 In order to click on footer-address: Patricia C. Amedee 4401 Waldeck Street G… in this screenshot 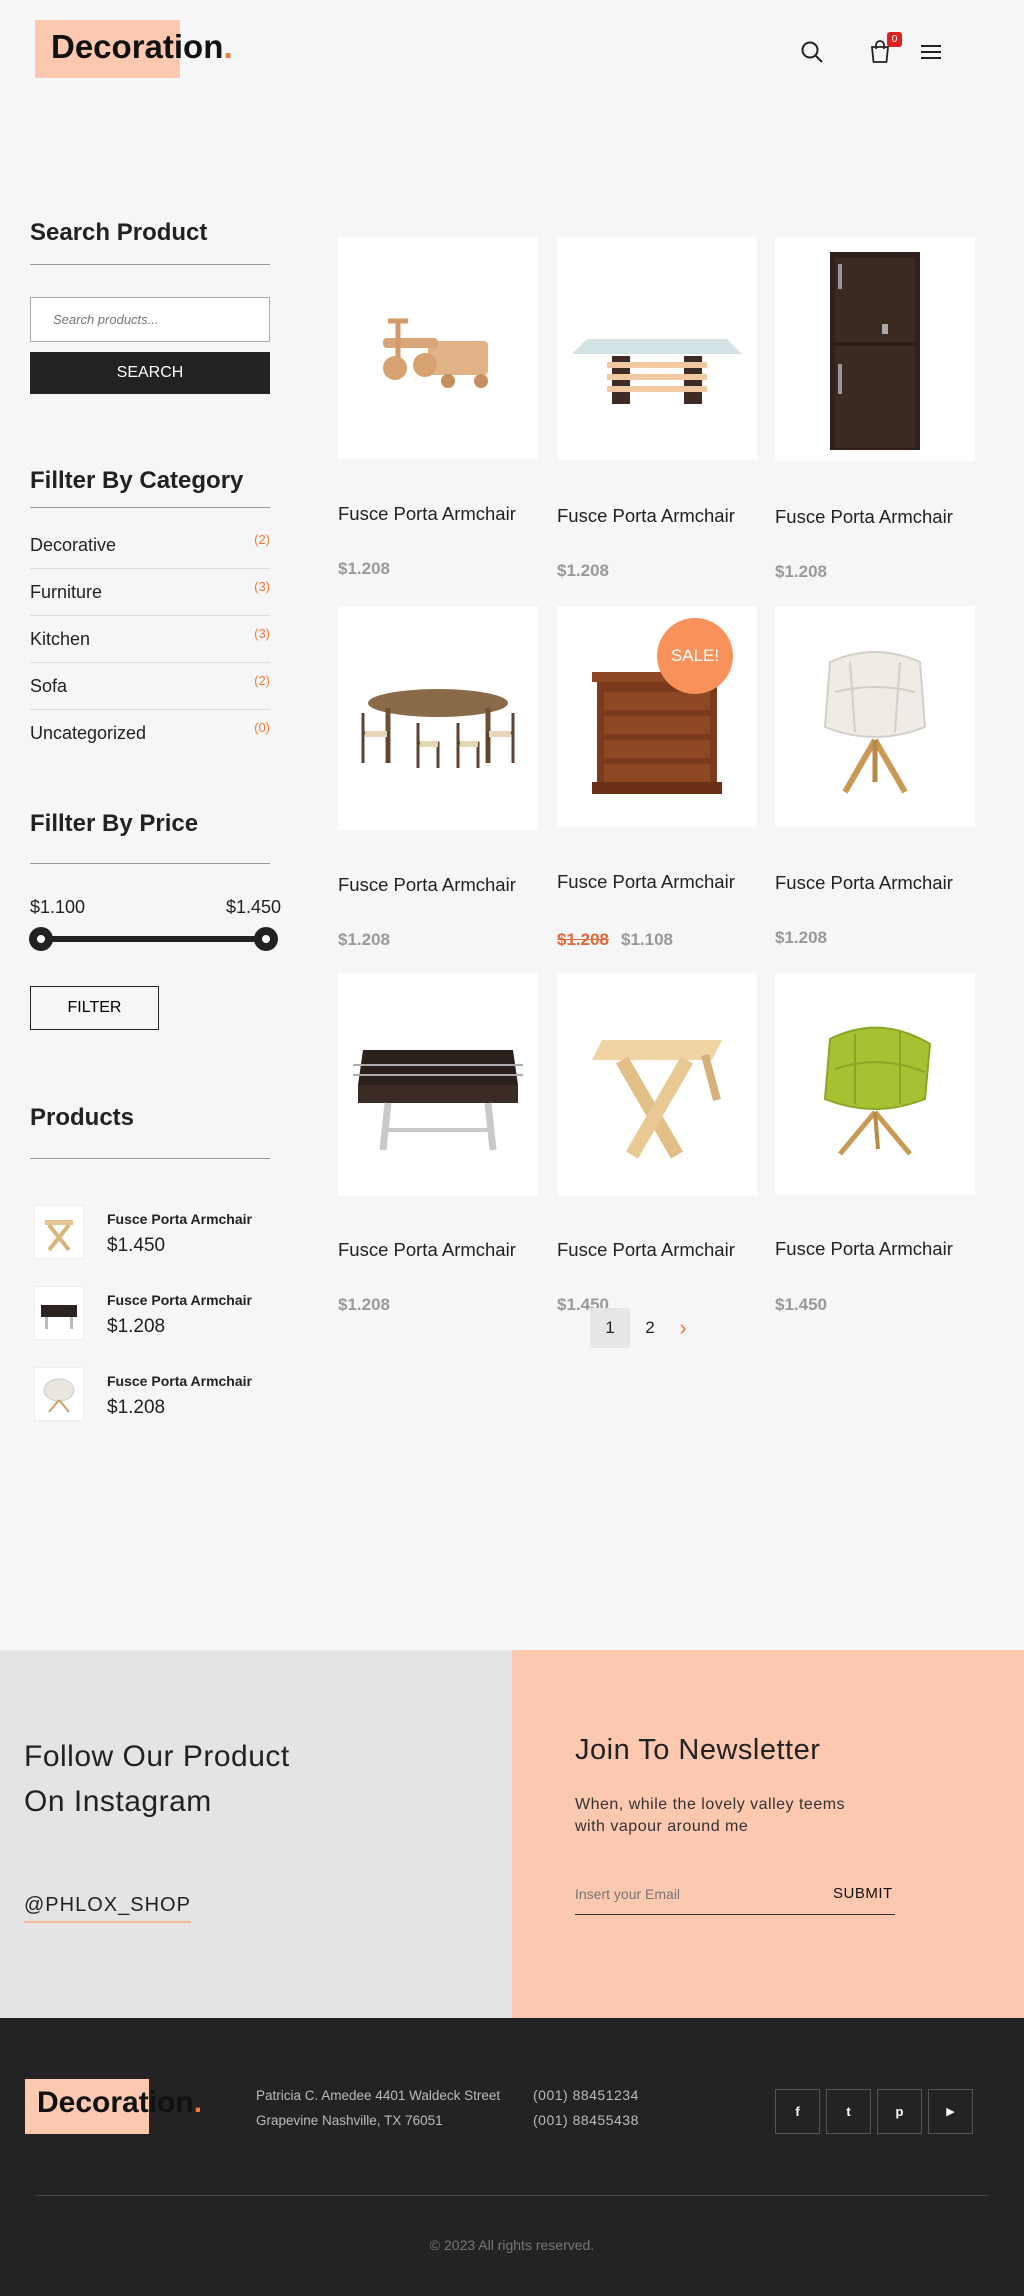, I will do `click(378, 2108)`.